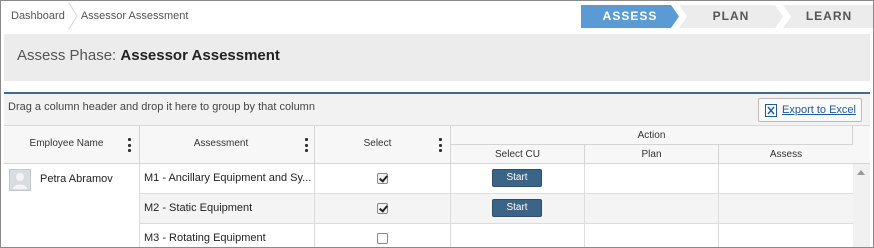  I want to click on column-header-employee-name-label: Employee Name, so click(66, 143).